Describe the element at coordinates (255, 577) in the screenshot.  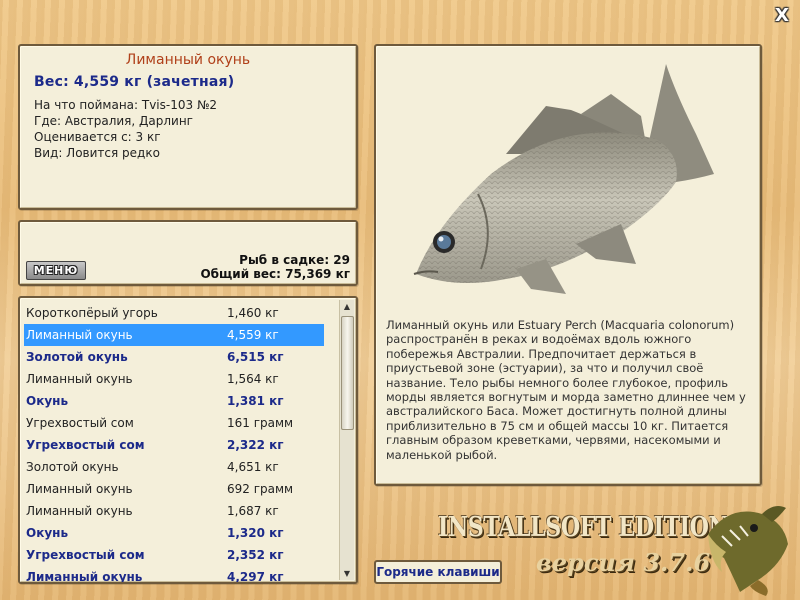
I see `catch-fish-weight: 4,297 кг` at that location.